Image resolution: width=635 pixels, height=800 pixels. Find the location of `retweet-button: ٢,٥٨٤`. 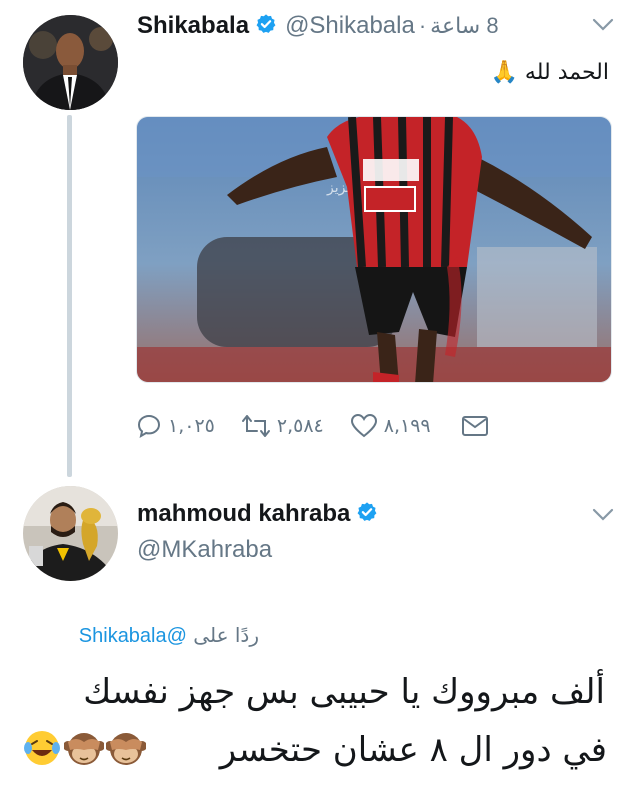

retweet-button: ٢,٥٨٤ is located at coordinates (282, 426).